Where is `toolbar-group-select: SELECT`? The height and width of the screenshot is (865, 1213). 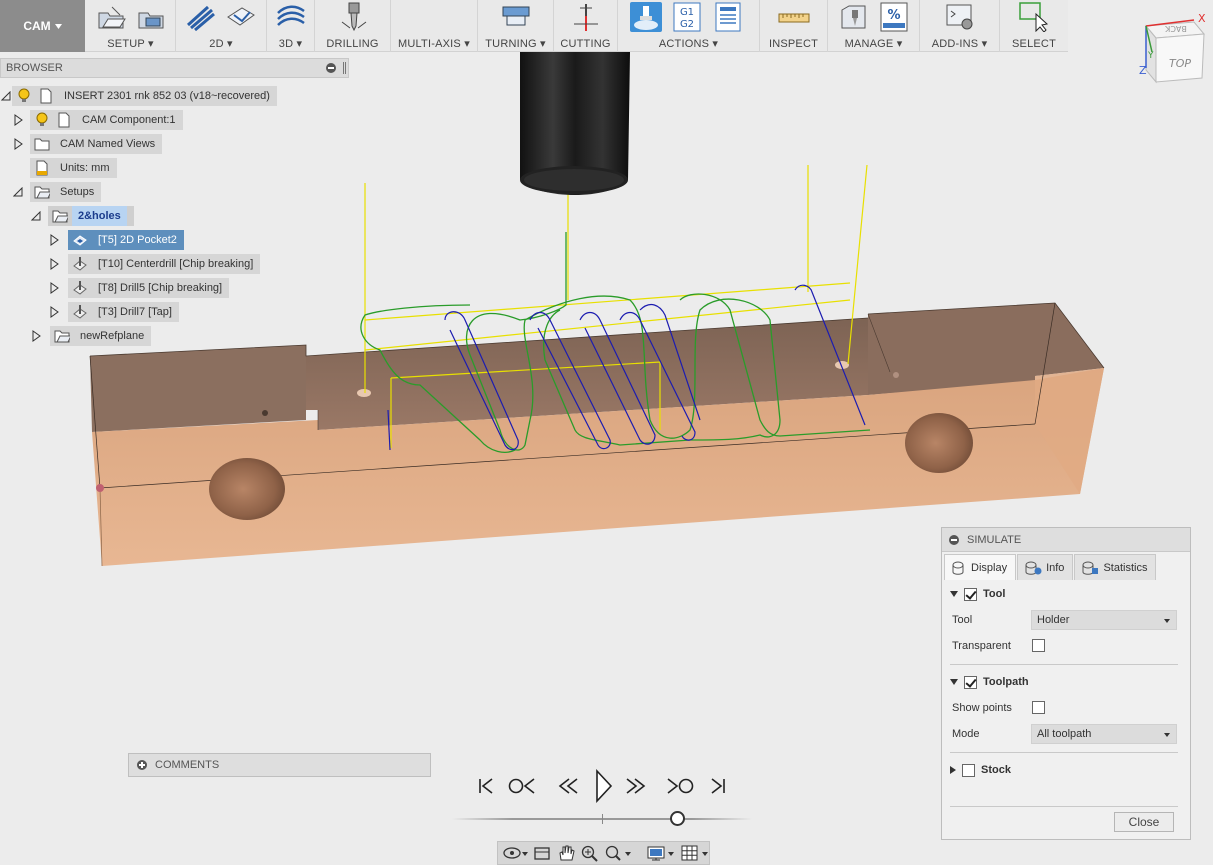 toolbar-group-select: SELECT is located at coordinates (1034, 26).